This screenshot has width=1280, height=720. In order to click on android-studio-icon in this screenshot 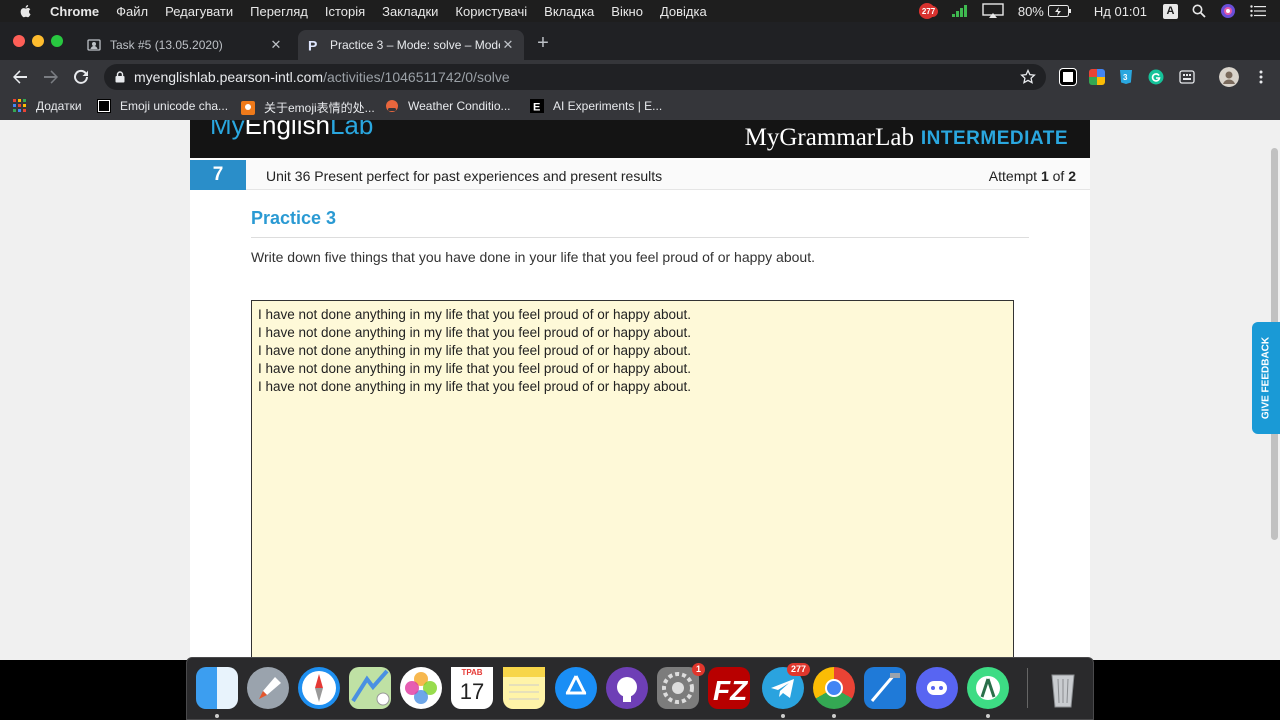, I will do `click(988, 688)`.